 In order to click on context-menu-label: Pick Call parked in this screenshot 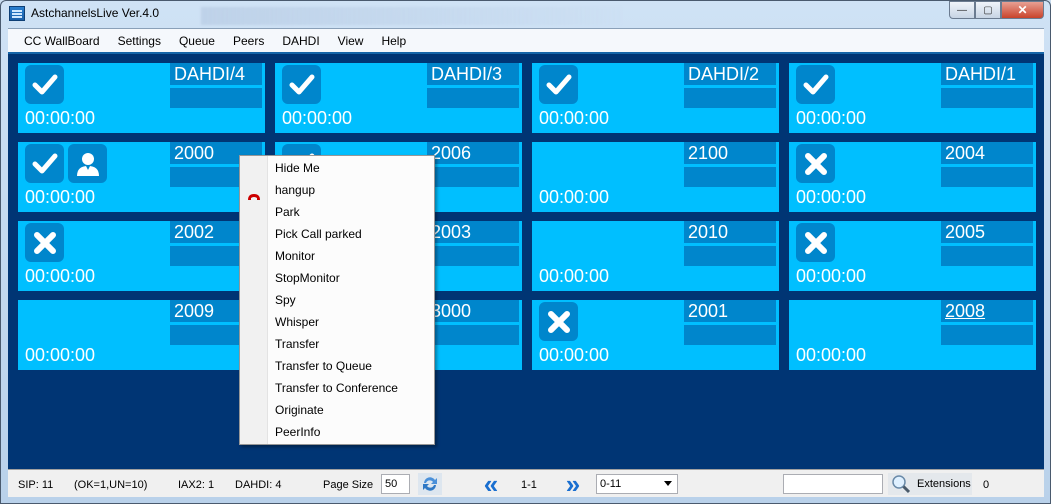, I will do `click(318, 234)`.